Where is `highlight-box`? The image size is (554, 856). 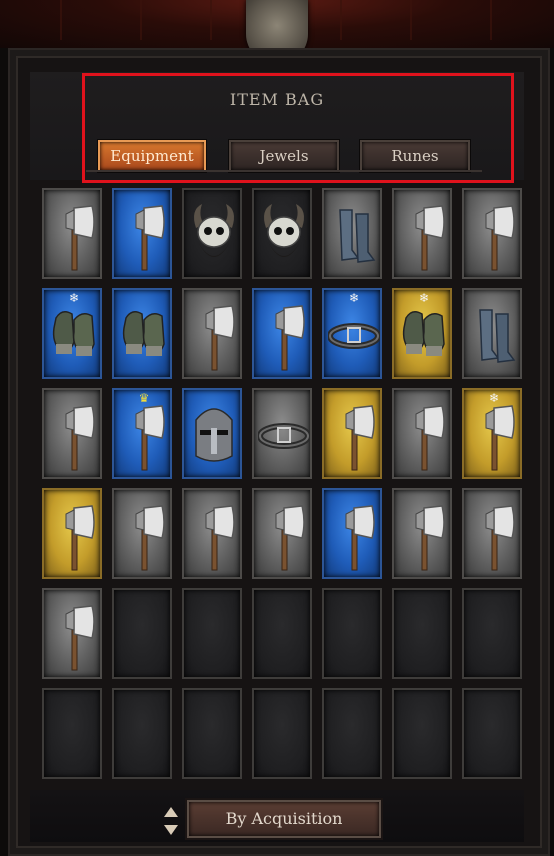
highlight-box is located at coordinates (298, 128).